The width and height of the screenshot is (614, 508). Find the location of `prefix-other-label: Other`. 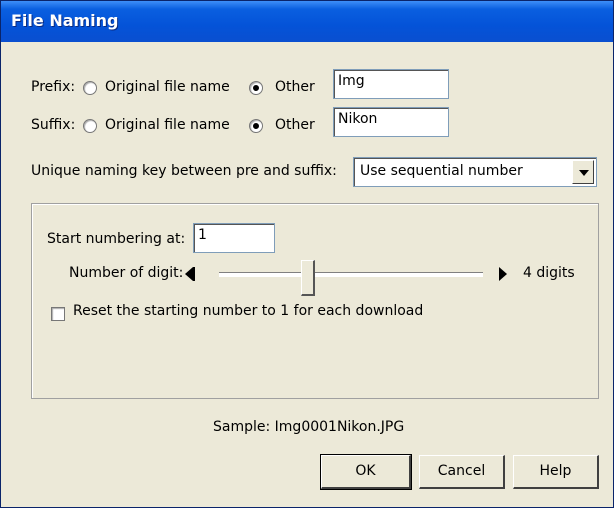

prefix-other-label: Other is located at coordinates (295, 87).